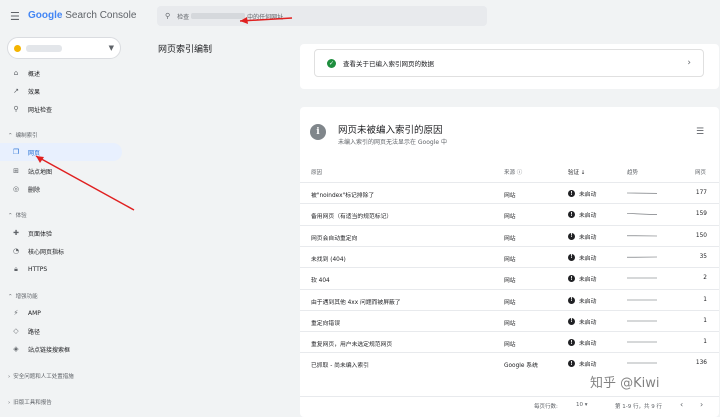  I want to click on annotation-arrow-search, so click(266, 19).